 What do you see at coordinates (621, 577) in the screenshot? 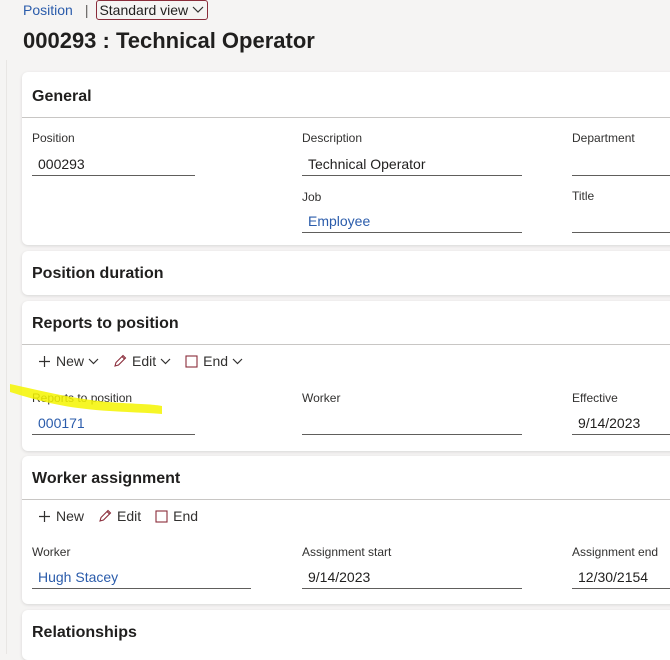
I see `assignment-end-field: 12/30/2154` at bounding box center [621, 577].